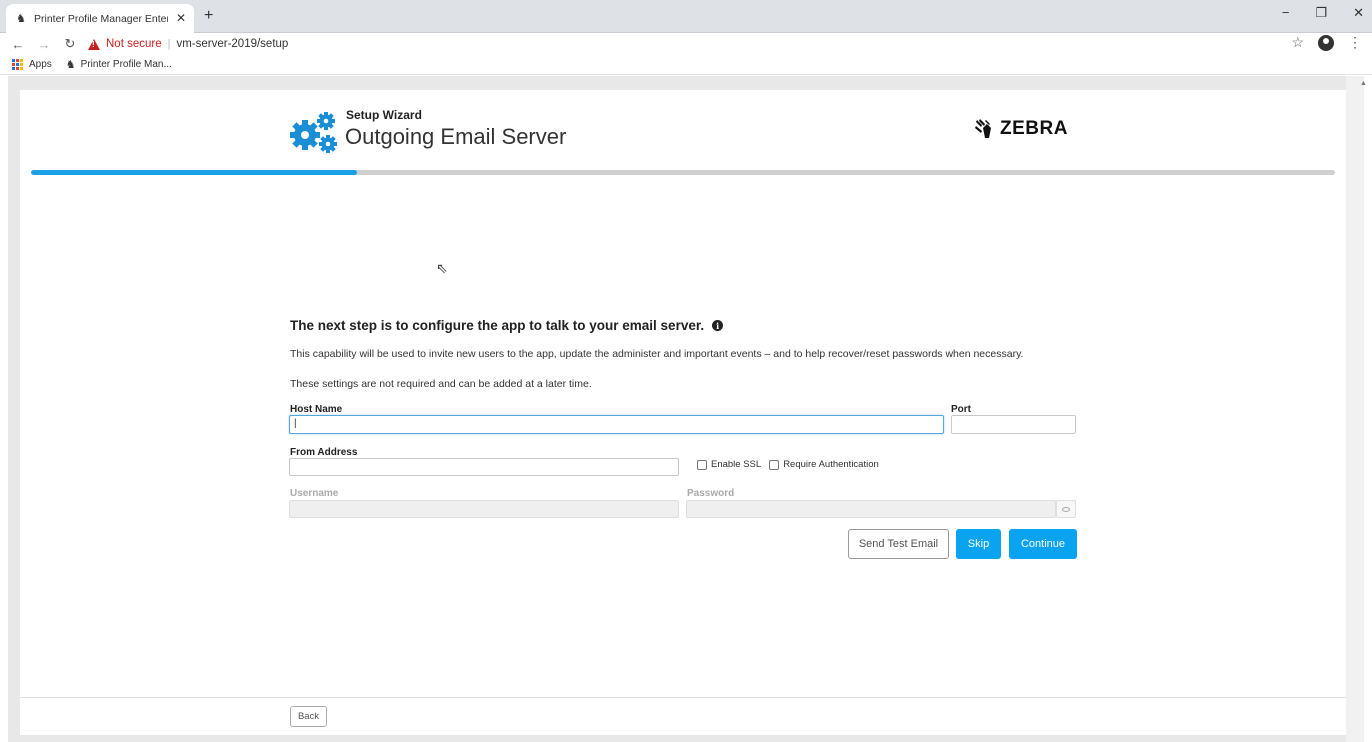 The image size is (1372, 742). What do you see at coordinates (484, 467) in the screenshot?
I see `from-address-input` at bounding box center [484, 467].